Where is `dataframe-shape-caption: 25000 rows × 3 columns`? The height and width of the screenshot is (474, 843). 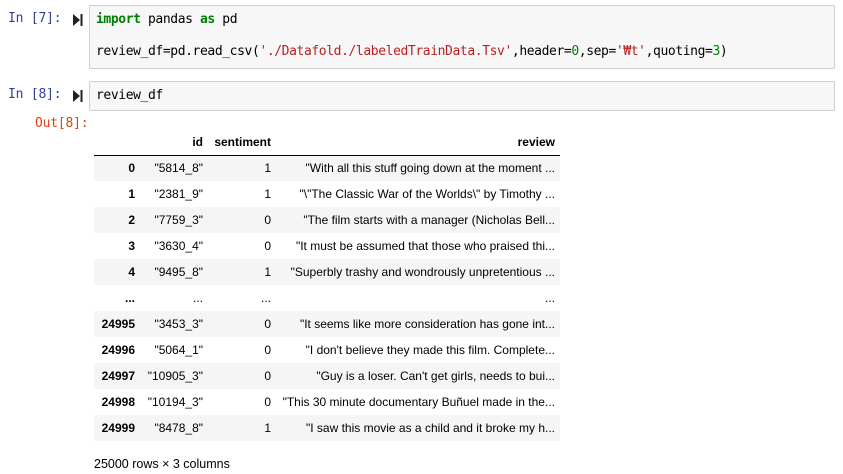
dataframe-shape-caption: 25000 rows × 3 columns is located at coordinates (162, 464).